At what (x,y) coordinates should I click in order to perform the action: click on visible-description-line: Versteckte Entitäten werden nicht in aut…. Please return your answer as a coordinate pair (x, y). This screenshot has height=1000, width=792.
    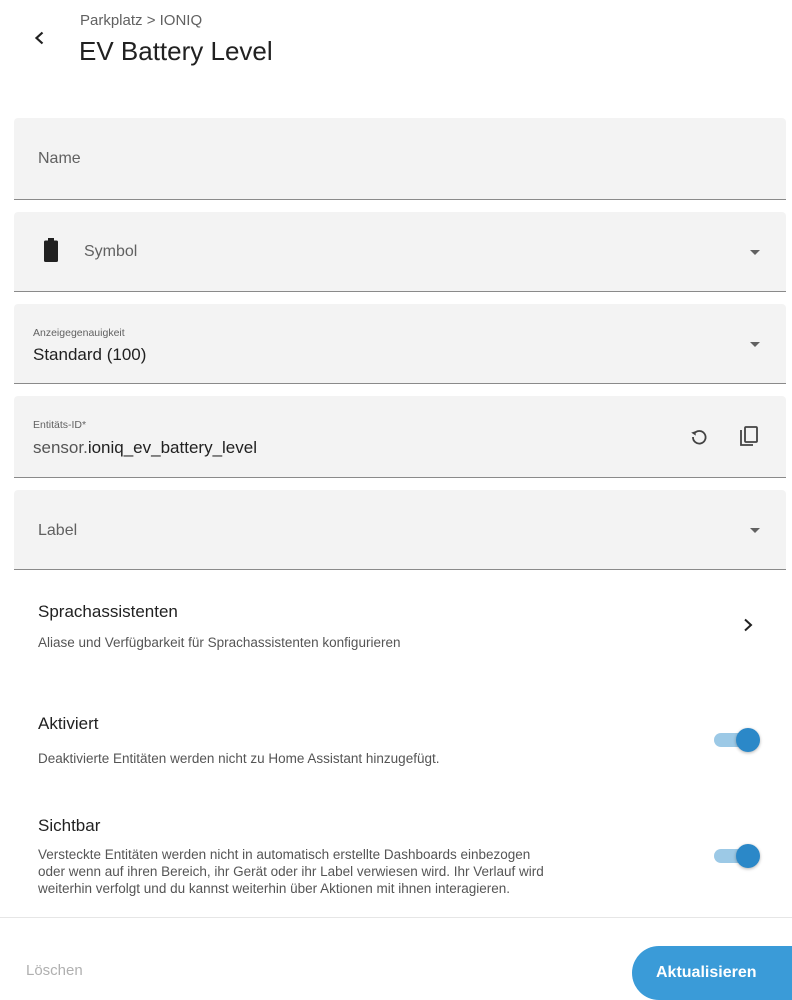
    Looking at the image, I should click on (284, 854).